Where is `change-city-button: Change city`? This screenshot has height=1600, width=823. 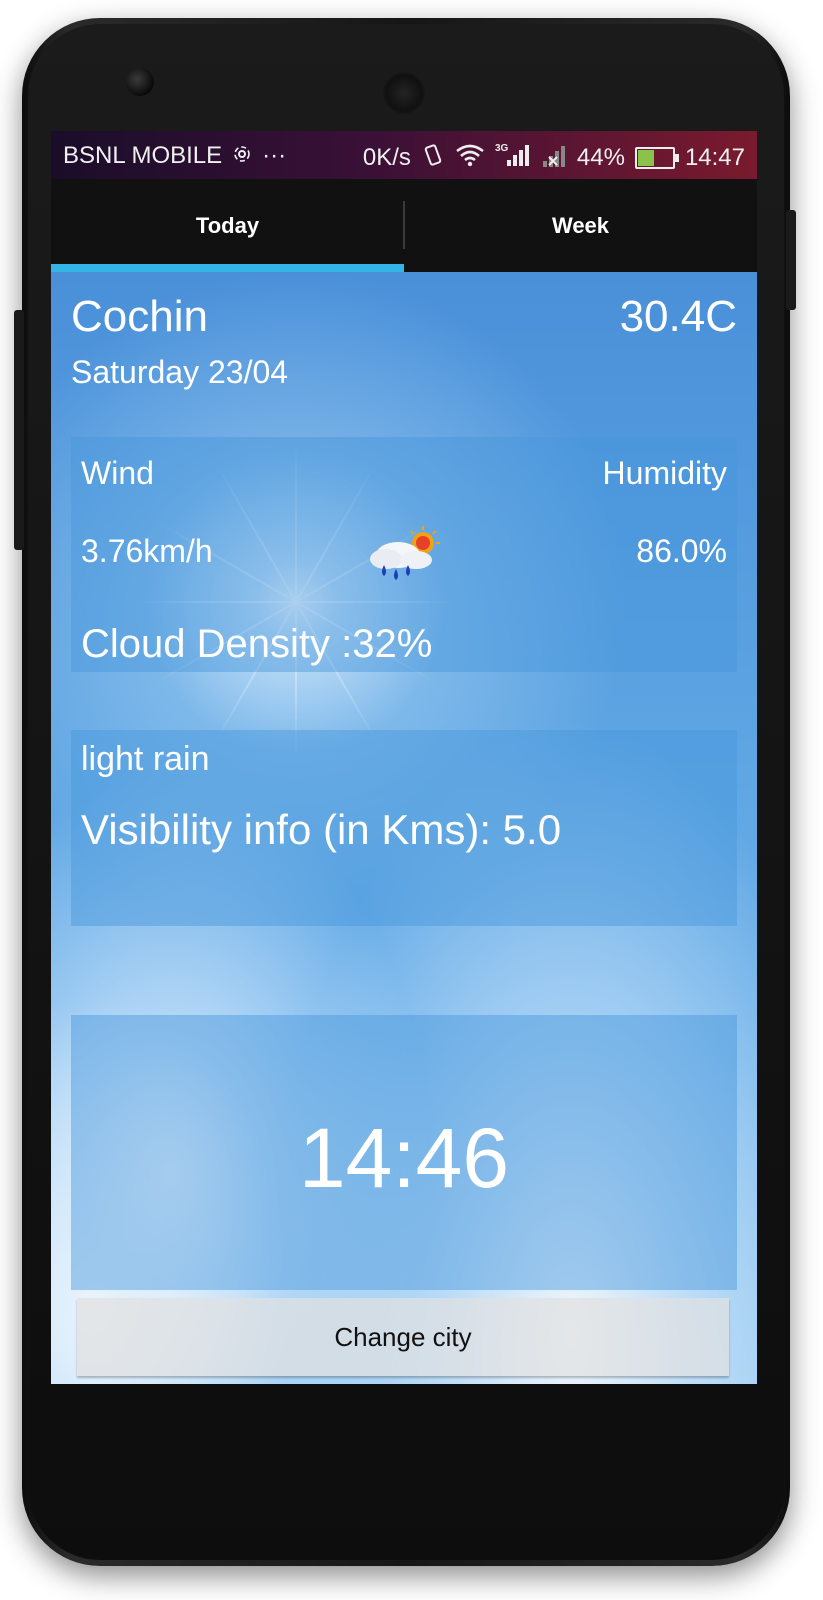 change-city-button: Change city is located at coordinates (403, 1337).